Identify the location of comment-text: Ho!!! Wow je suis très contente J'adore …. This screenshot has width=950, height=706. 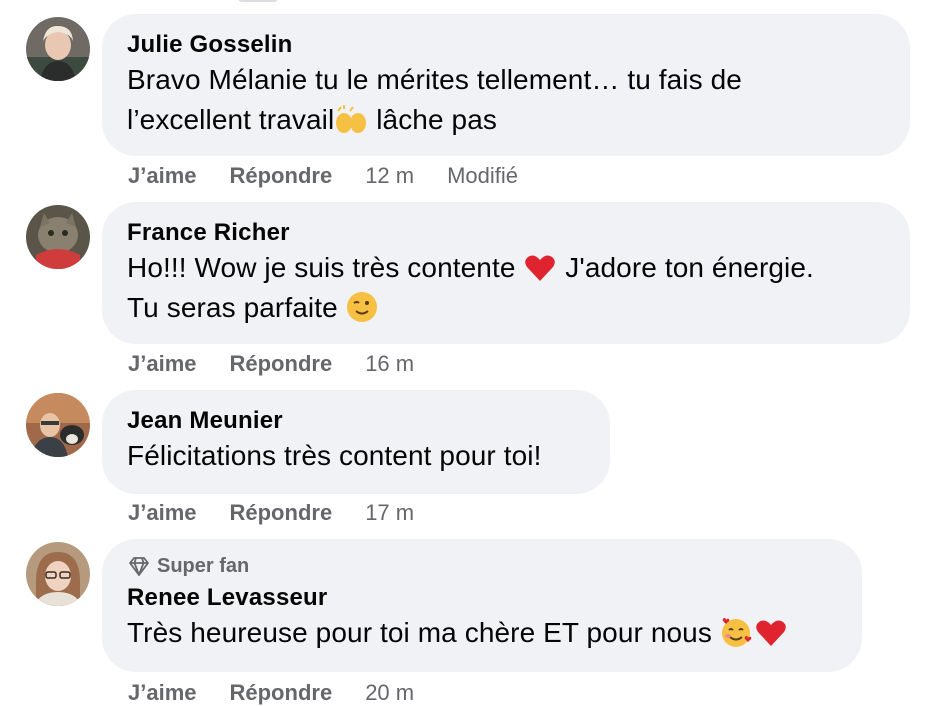
(506, 288).